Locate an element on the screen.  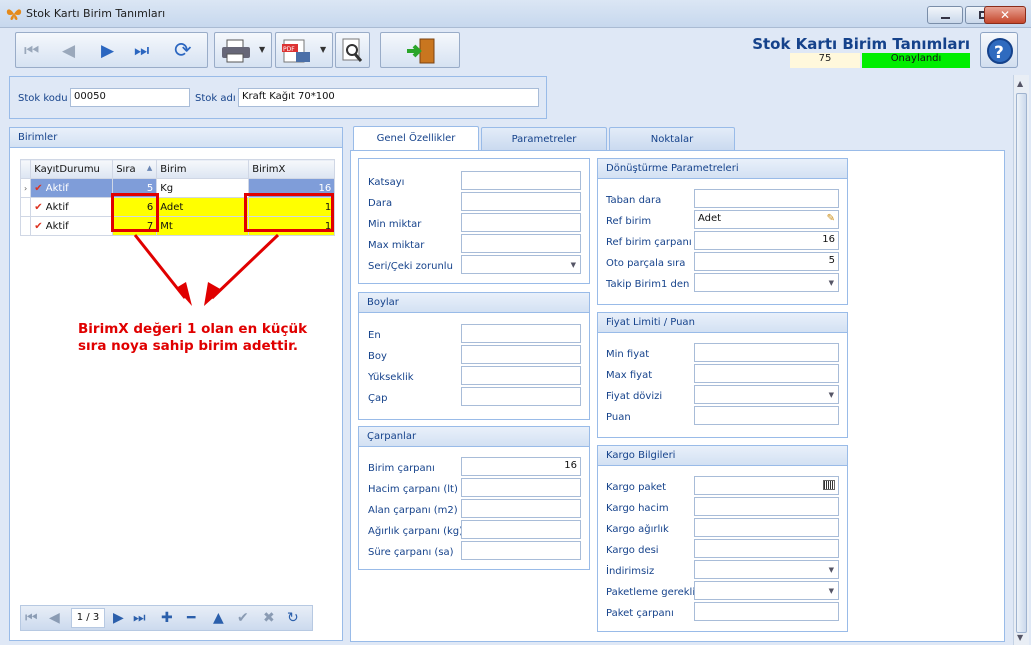
seri-ceki-select: ▼ is located at coordinates (521, 264).